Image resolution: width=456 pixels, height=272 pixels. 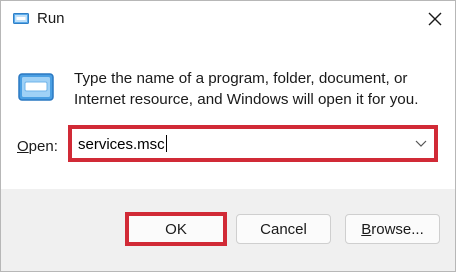 What do you see at coordinates (421, 143) in the screenshot?
I see `chevron-down-icon` at bounding box center [421, 143].